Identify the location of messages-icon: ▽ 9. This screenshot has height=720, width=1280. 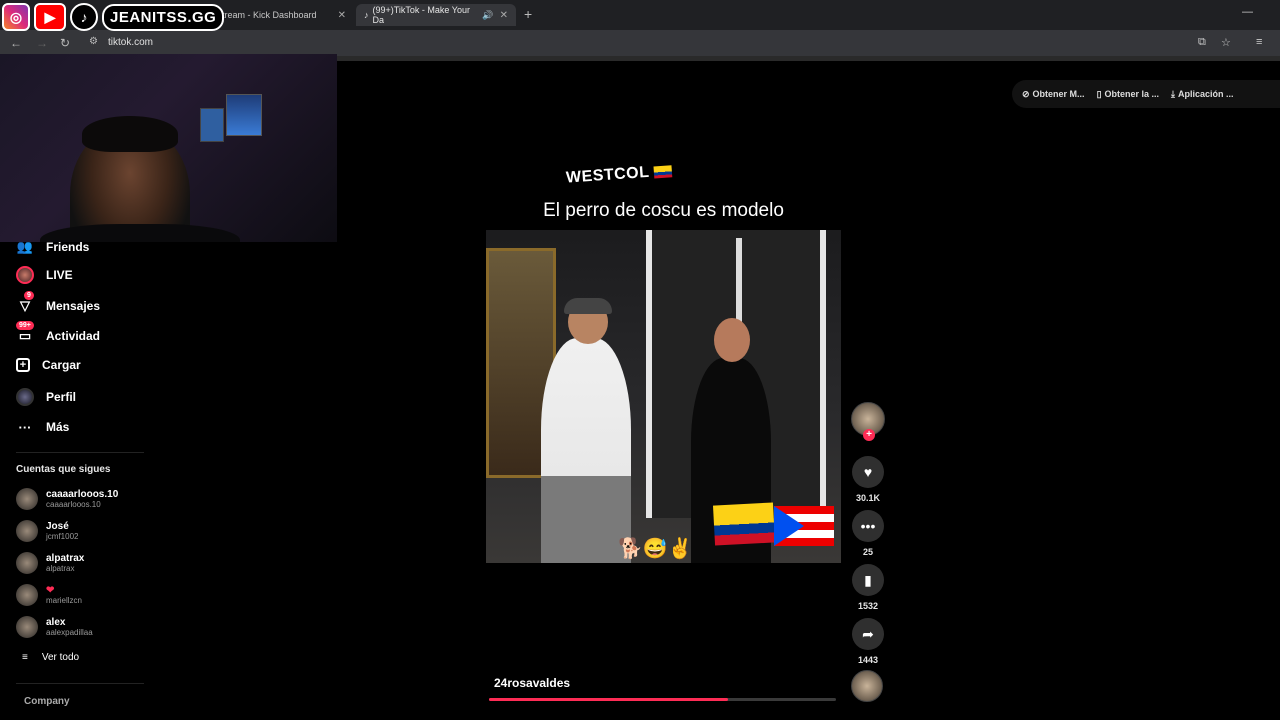
(25, 303).